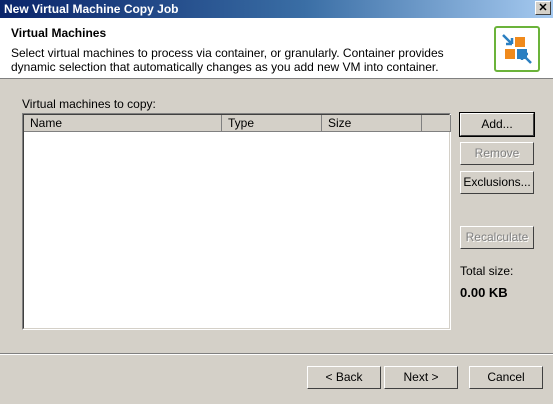 This screenshot has height=404, width=553. I want to click on total-size-value: 0.00 KB, so click(484, 292).